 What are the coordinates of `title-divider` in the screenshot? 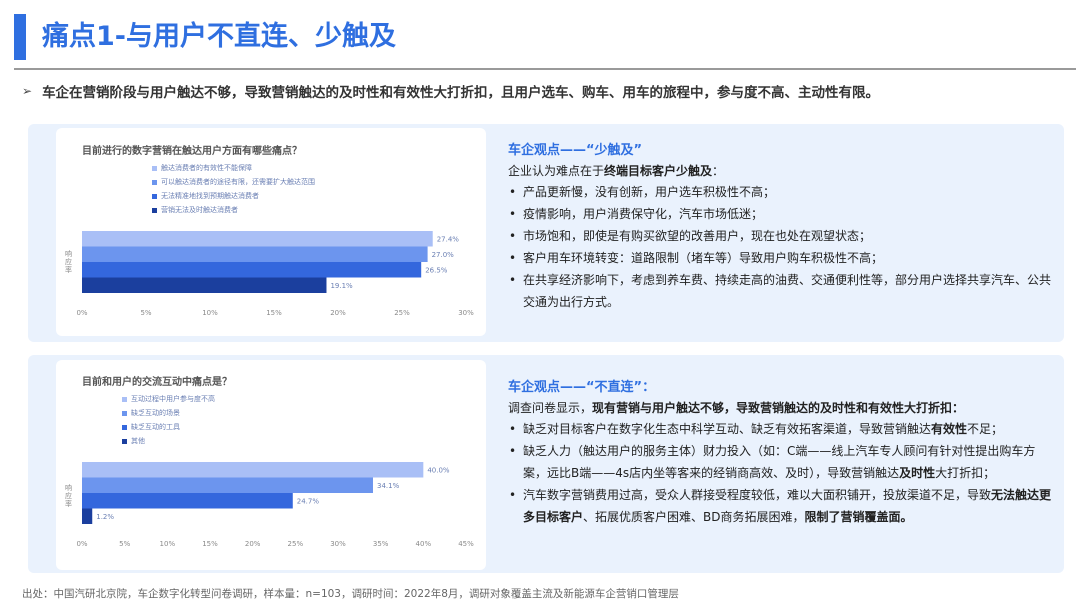 It's located at (545, 69).